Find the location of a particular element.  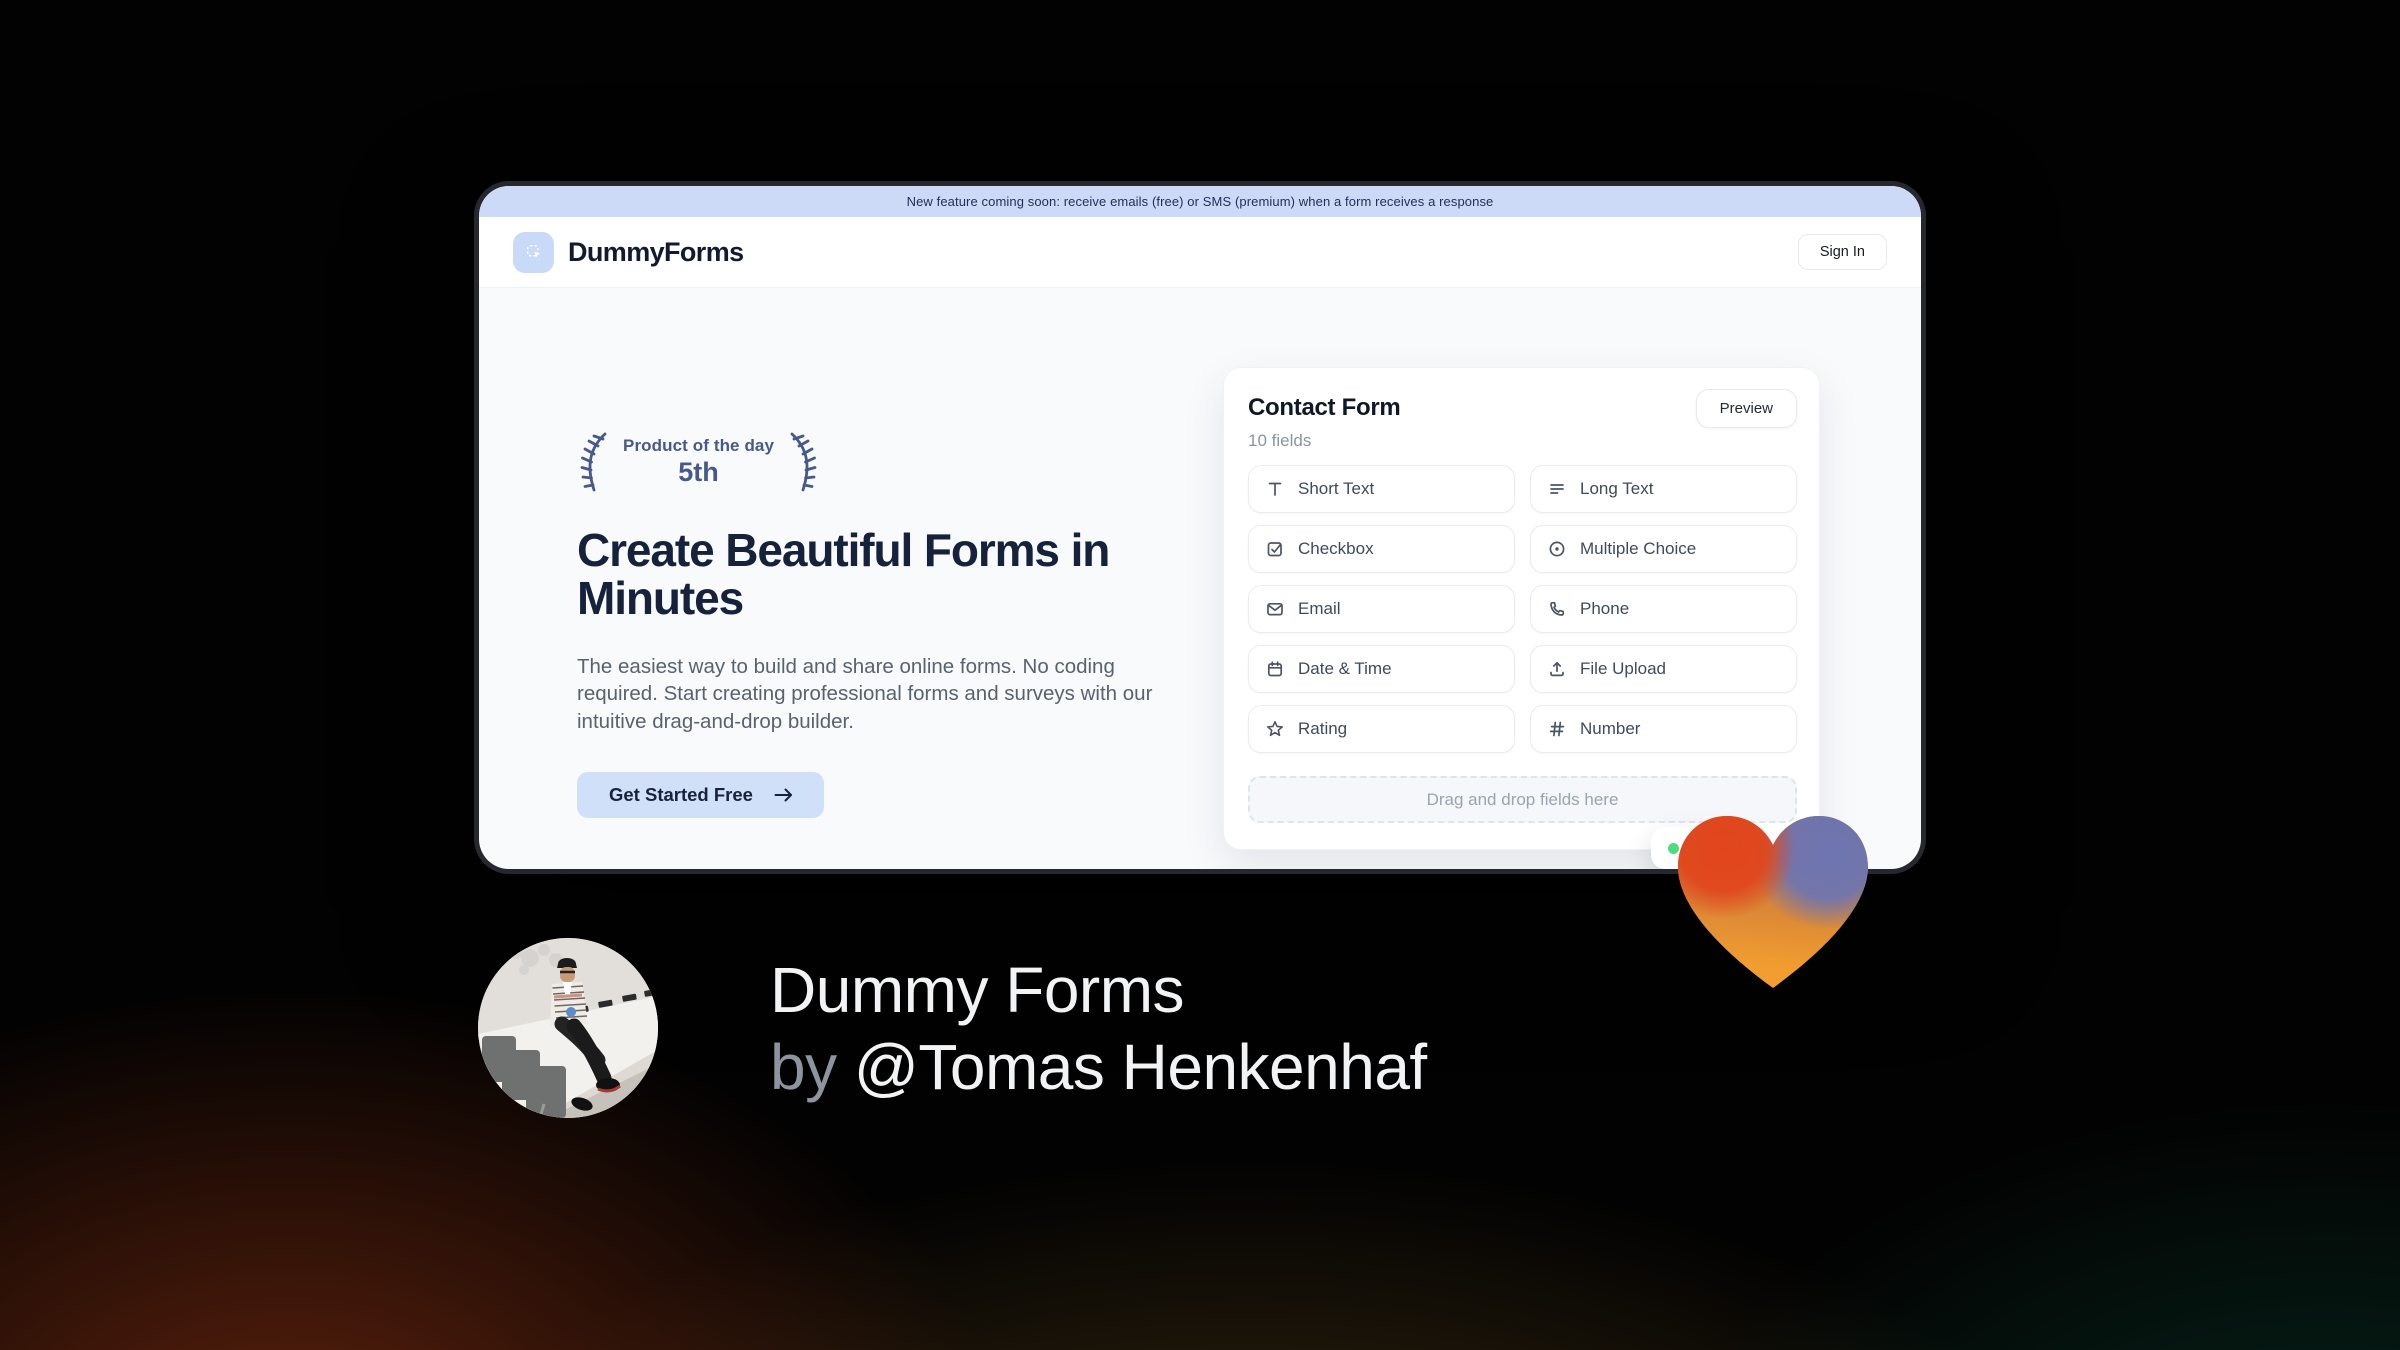

product-of-the-day-badge: Product of the day 5th is located at coordinates (698, 462).